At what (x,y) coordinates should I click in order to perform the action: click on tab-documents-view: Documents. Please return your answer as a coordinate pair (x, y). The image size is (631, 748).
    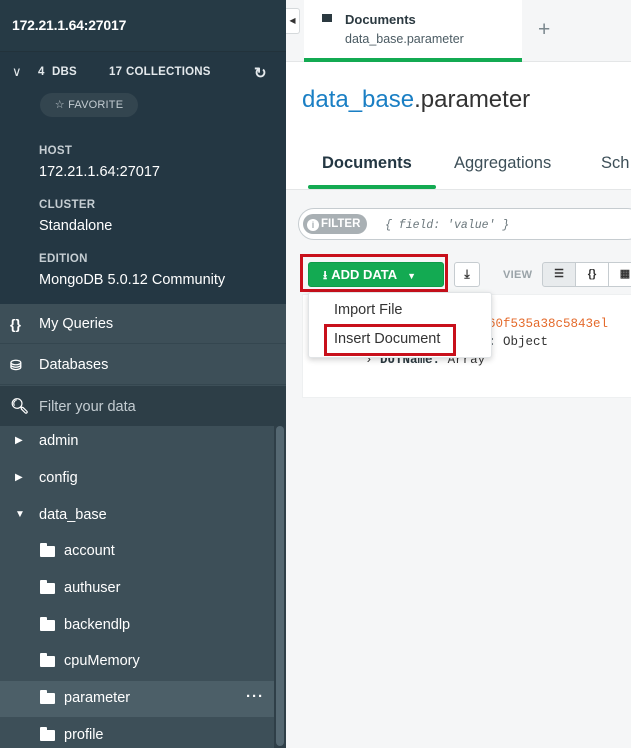
    Looking at the image, I should click on (367, 163).